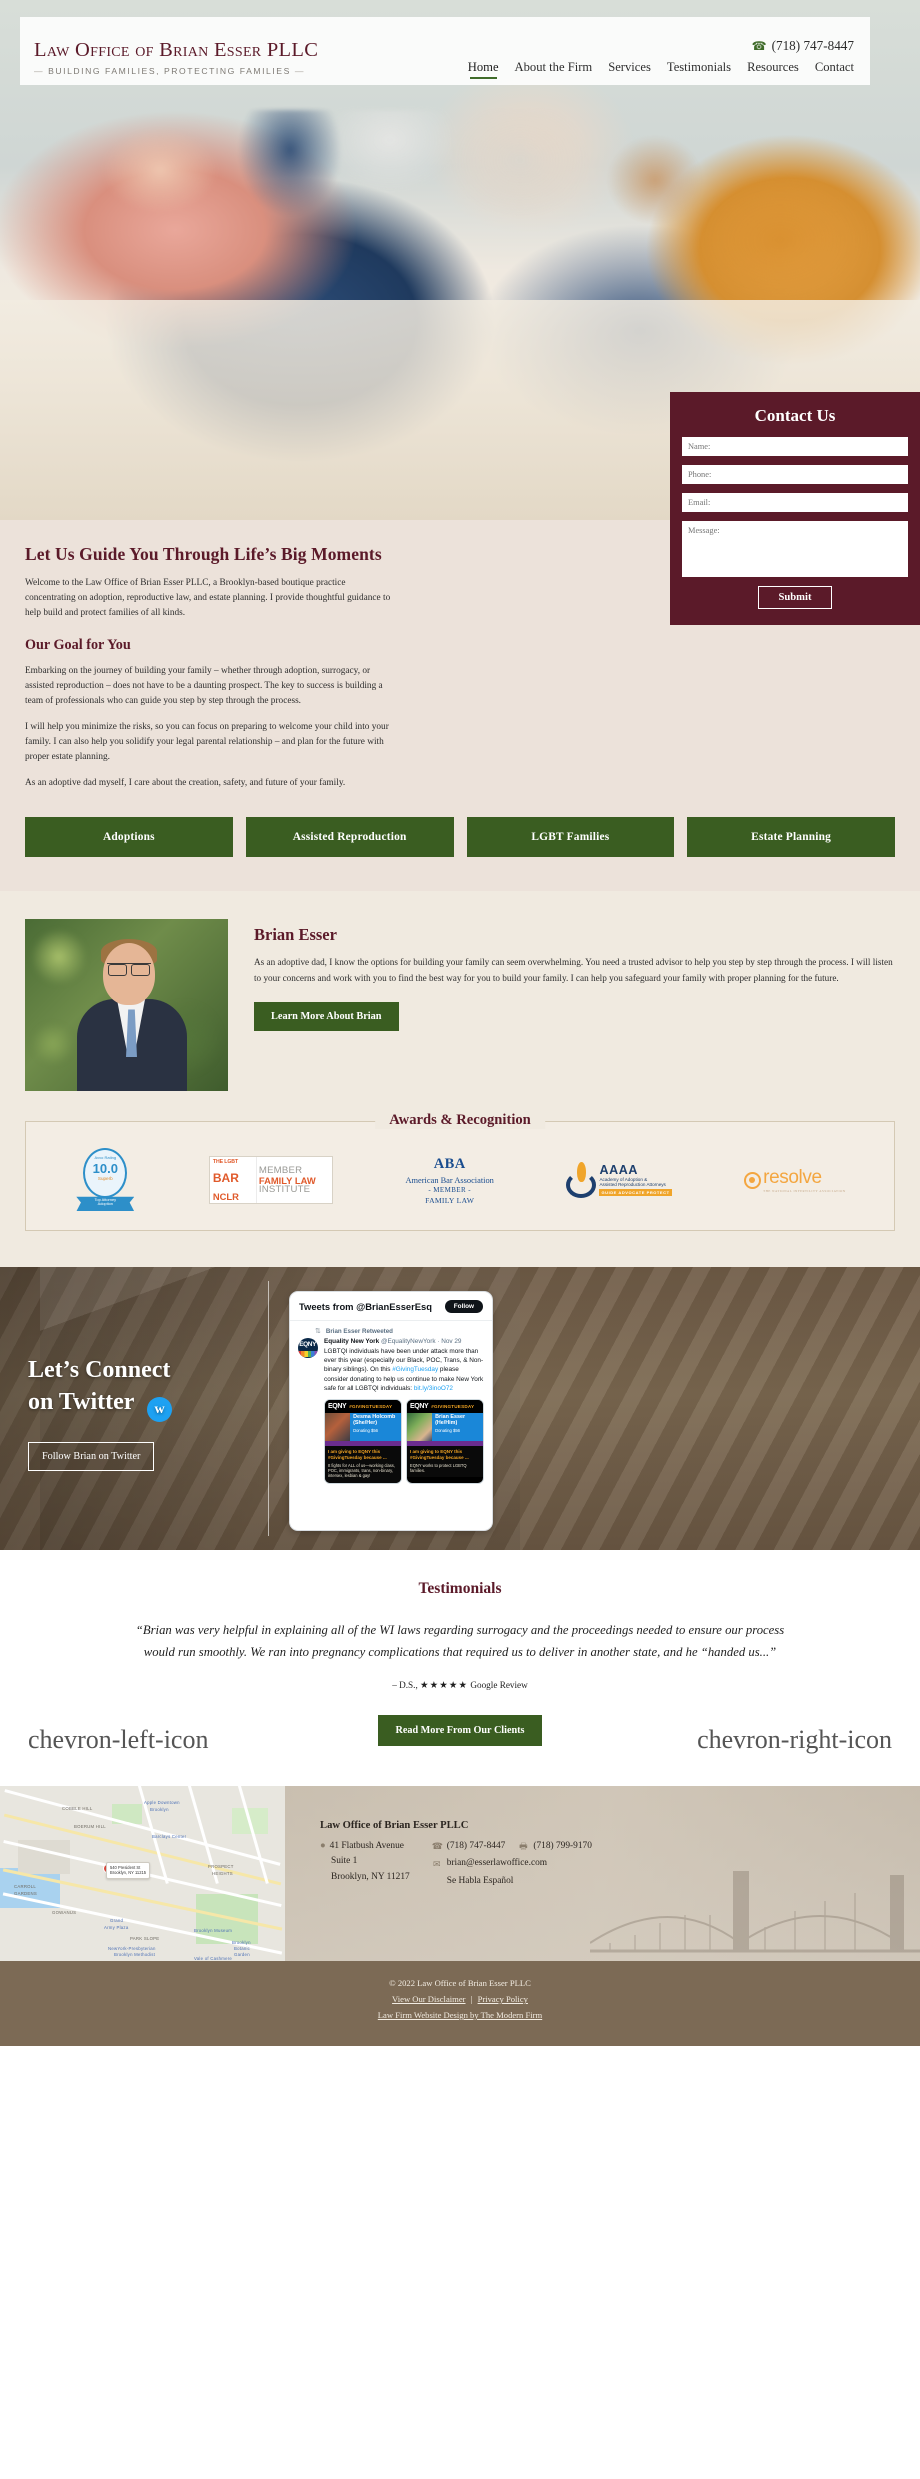 The width and height of the screenshot is (920, 2479). Describe the element at coordinates (159, 1410) in the screenshot. I see `twitter-bird-icon: w` at that location.